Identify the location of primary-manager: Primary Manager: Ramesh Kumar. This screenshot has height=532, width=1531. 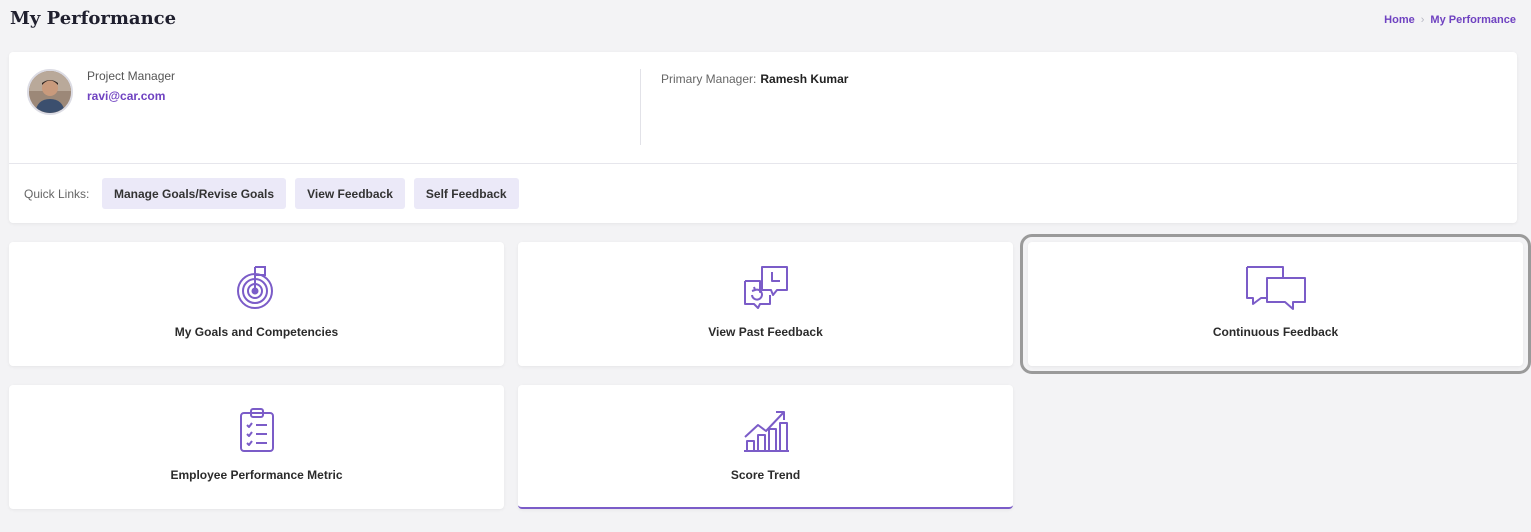
(754, 79).